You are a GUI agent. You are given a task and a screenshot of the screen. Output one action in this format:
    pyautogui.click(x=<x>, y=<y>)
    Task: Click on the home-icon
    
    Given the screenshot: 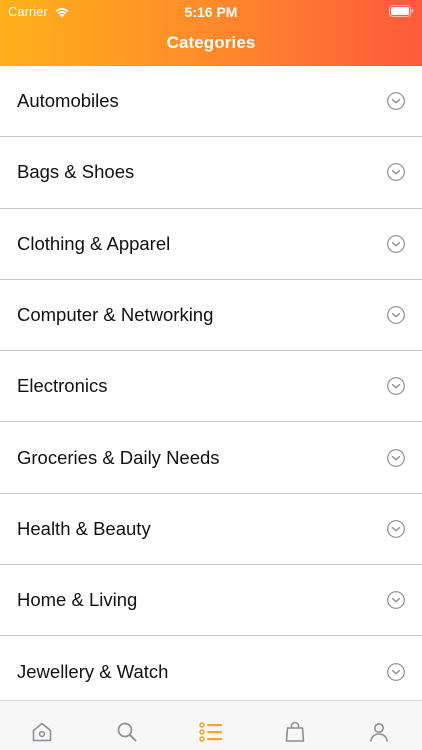 What is the action you would take?
    pyautogui.click(x=42, y=732)
    